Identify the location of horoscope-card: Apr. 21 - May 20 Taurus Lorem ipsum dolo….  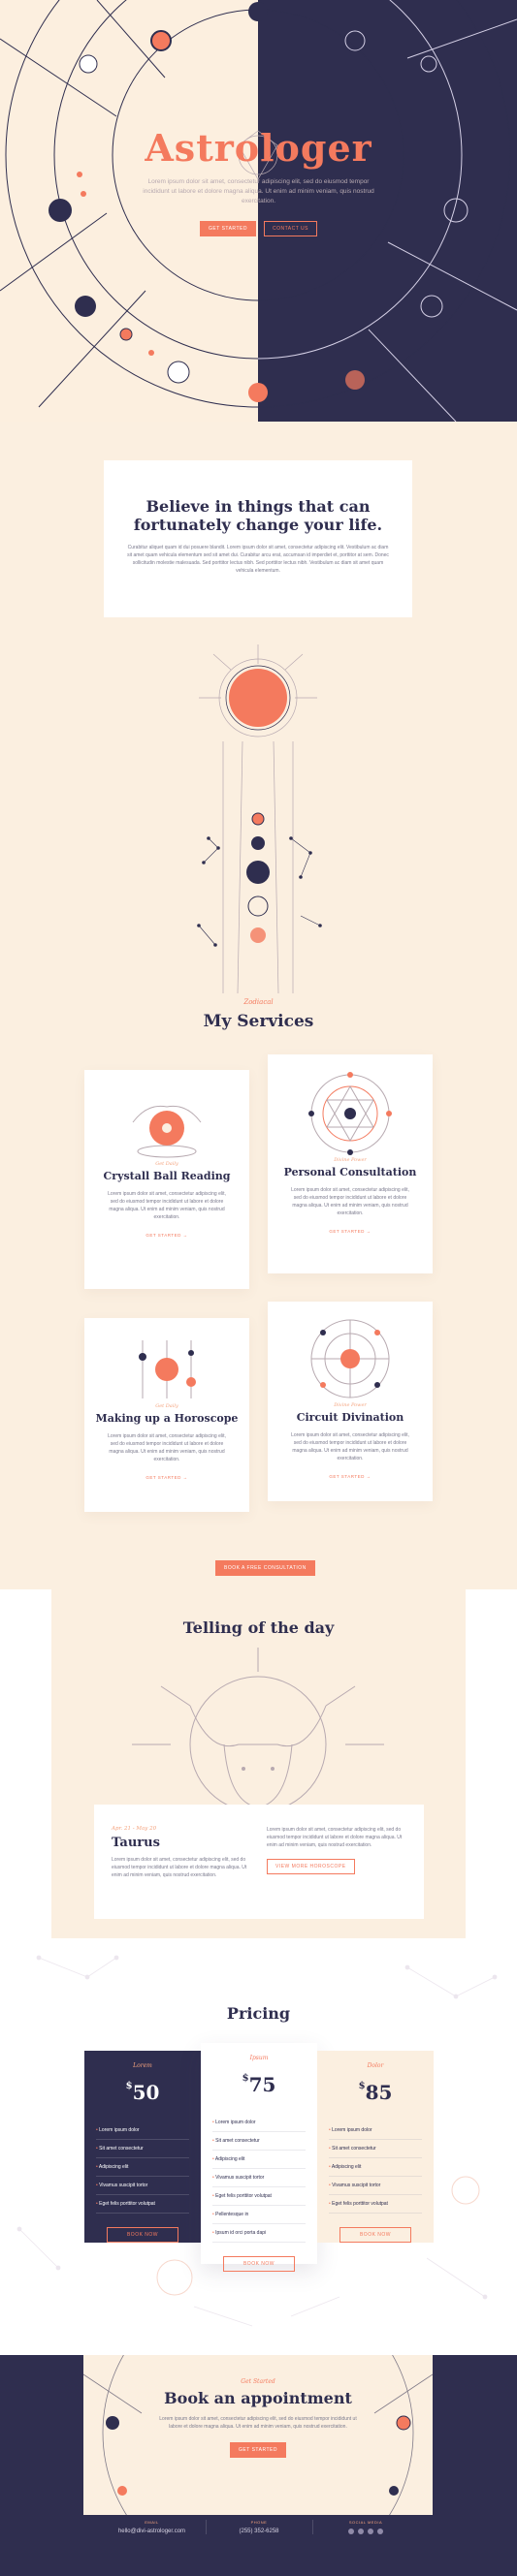
(259, 1862).